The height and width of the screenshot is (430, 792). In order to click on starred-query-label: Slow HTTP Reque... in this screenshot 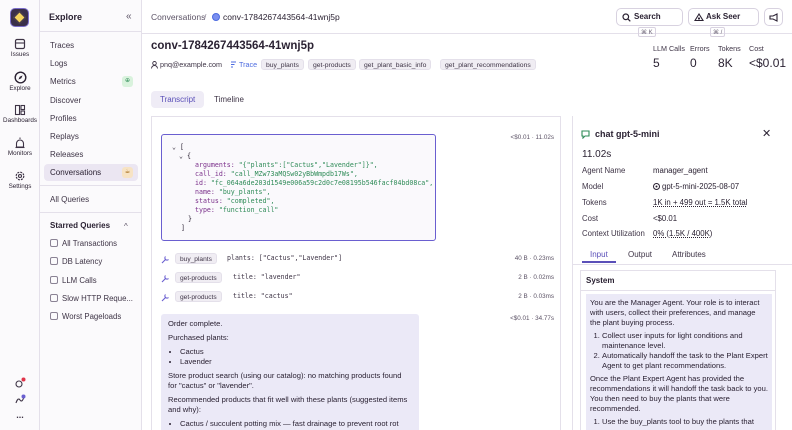, I will do `click(97, 298)`.